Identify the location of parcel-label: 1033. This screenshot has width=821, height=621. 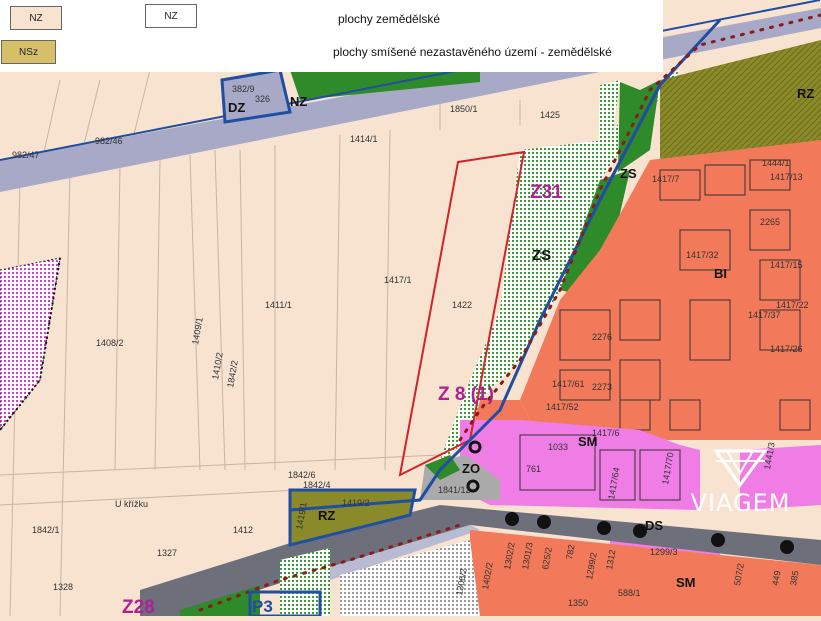
(558, 447).